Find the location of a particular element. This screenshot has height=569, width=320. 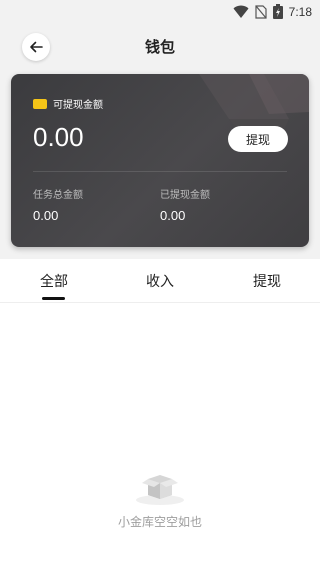

withdraw-button: 提现 is located at coordinates (258, 139).